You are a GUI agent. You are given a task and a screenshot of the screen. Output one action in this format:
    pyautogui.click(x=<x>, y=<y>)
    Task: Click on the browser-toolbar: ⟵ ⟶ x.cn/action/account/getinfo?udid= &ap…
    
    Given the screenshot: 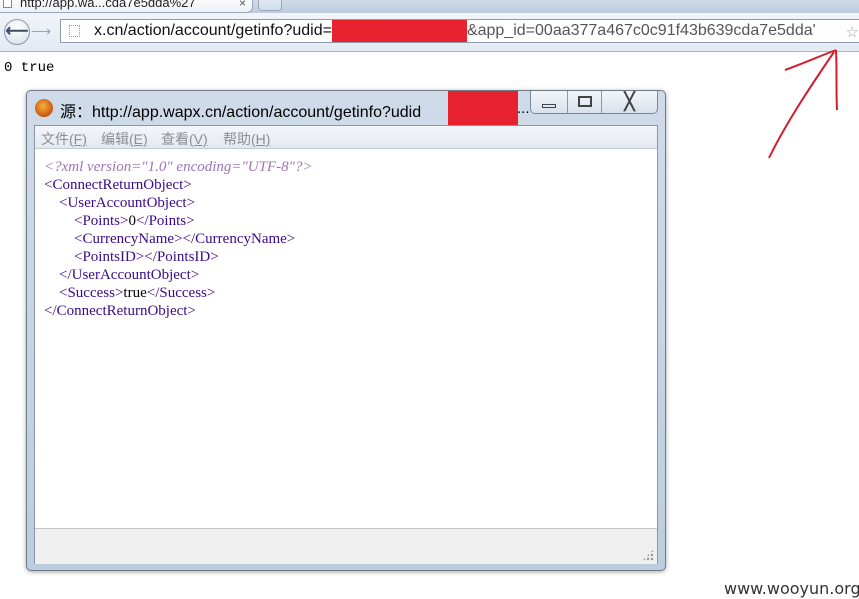 What is the action you would take?
    pyautogui.click(x=429, y=32)
    